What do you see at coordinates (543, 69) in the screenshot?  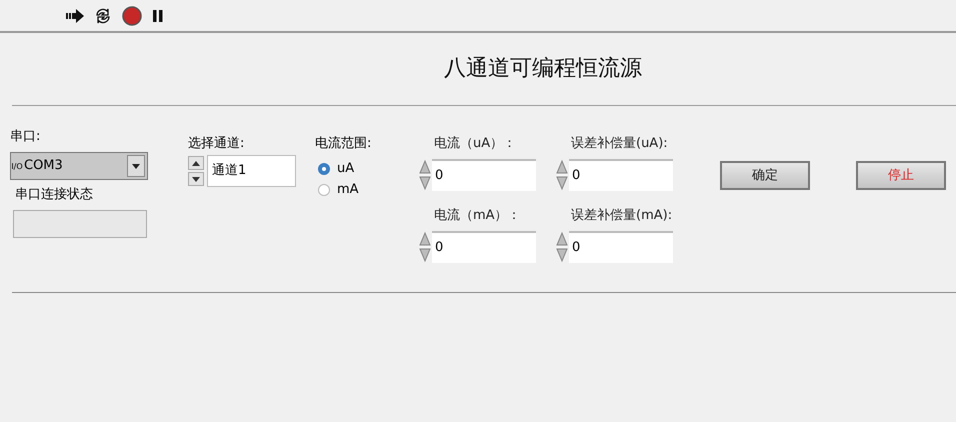 I see `panel-title: 八通道可编程恒流源` at bounding box center [543, 69].